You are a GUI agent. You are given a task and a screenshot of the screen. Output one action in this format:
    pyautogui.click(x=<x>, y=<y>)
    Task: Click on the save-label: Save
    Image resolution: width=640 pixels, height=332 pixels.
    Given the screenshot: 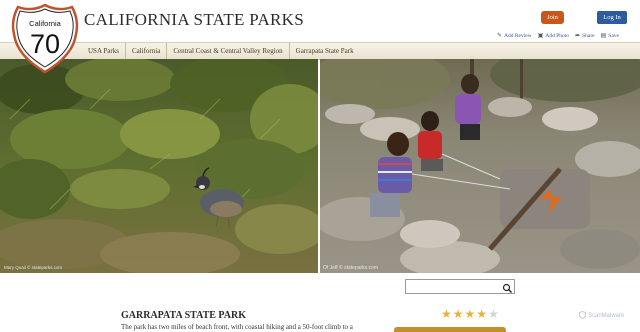 What is the action you would take?
    pyautogui.click(x=613, y=35)
    